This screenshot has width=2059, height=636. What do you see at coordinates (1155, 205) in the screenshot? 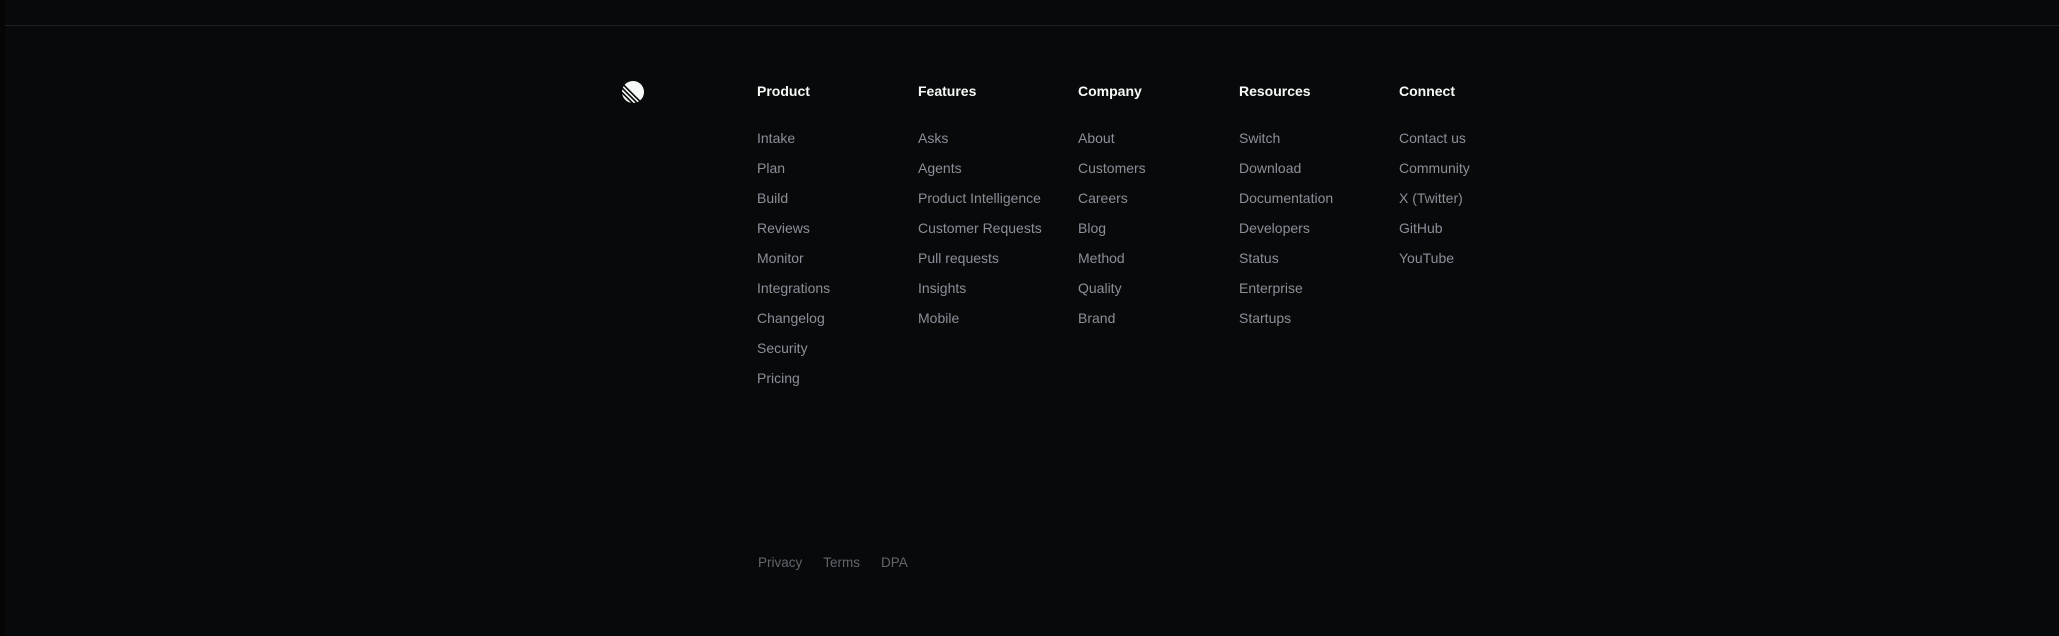
I see `list-item: Careers` at bounding box center [1155, 205].